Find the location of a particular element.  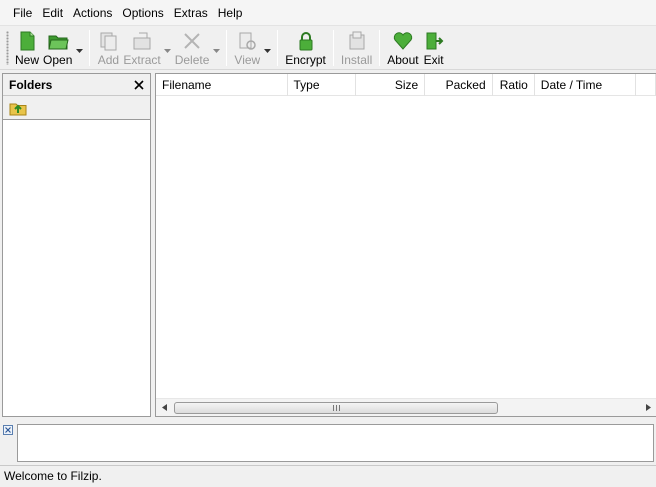

menu-actions: Actions is located at coordinates (92, 13).